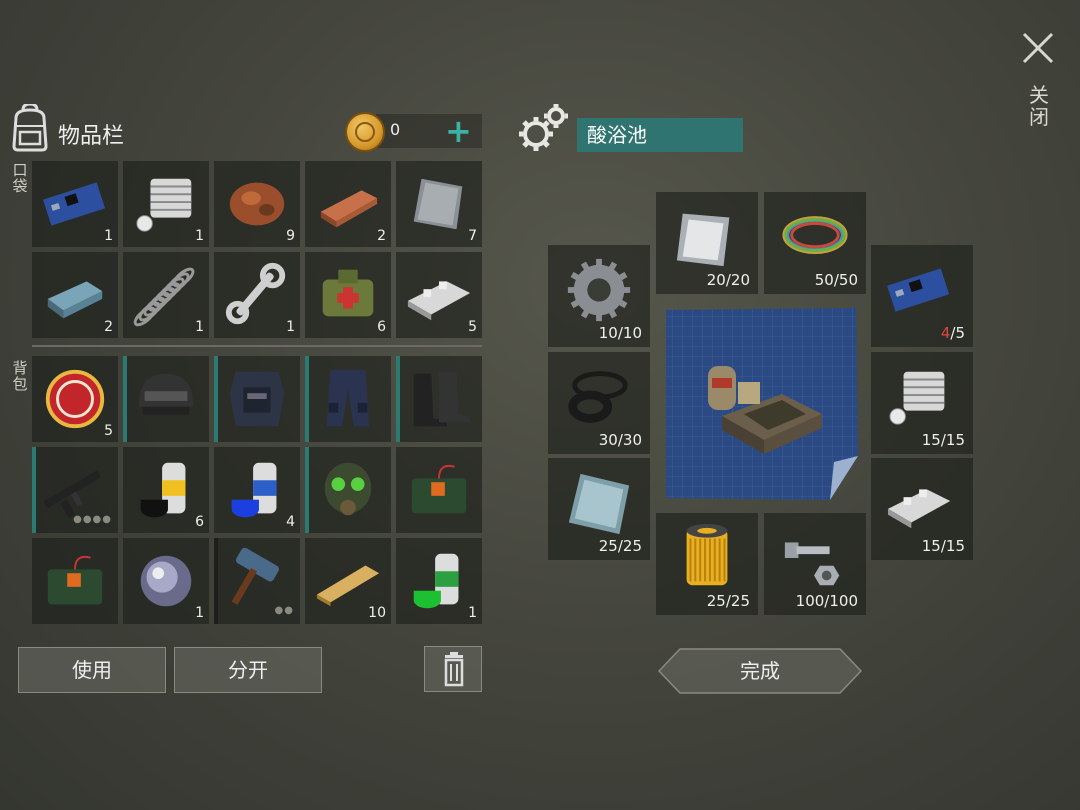 This screenshot has height=810, width=1080. Describe the element at coordinates (620, 333) in the screenshot. I see `ingredient-amount: 10/10` at that location.